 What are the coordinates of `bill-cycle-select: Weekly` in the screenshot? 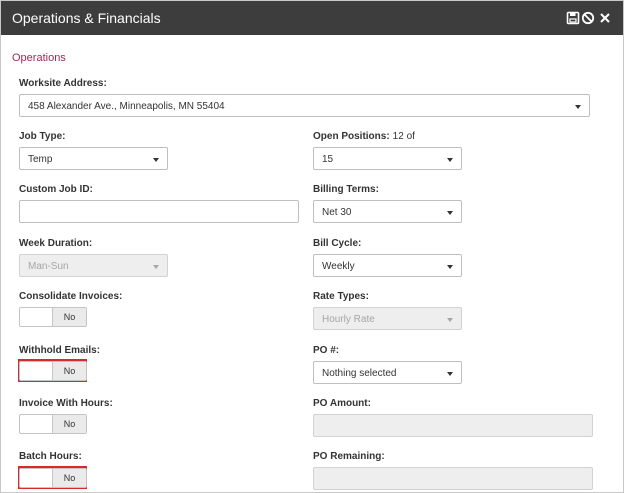 It's located at (387, 265).